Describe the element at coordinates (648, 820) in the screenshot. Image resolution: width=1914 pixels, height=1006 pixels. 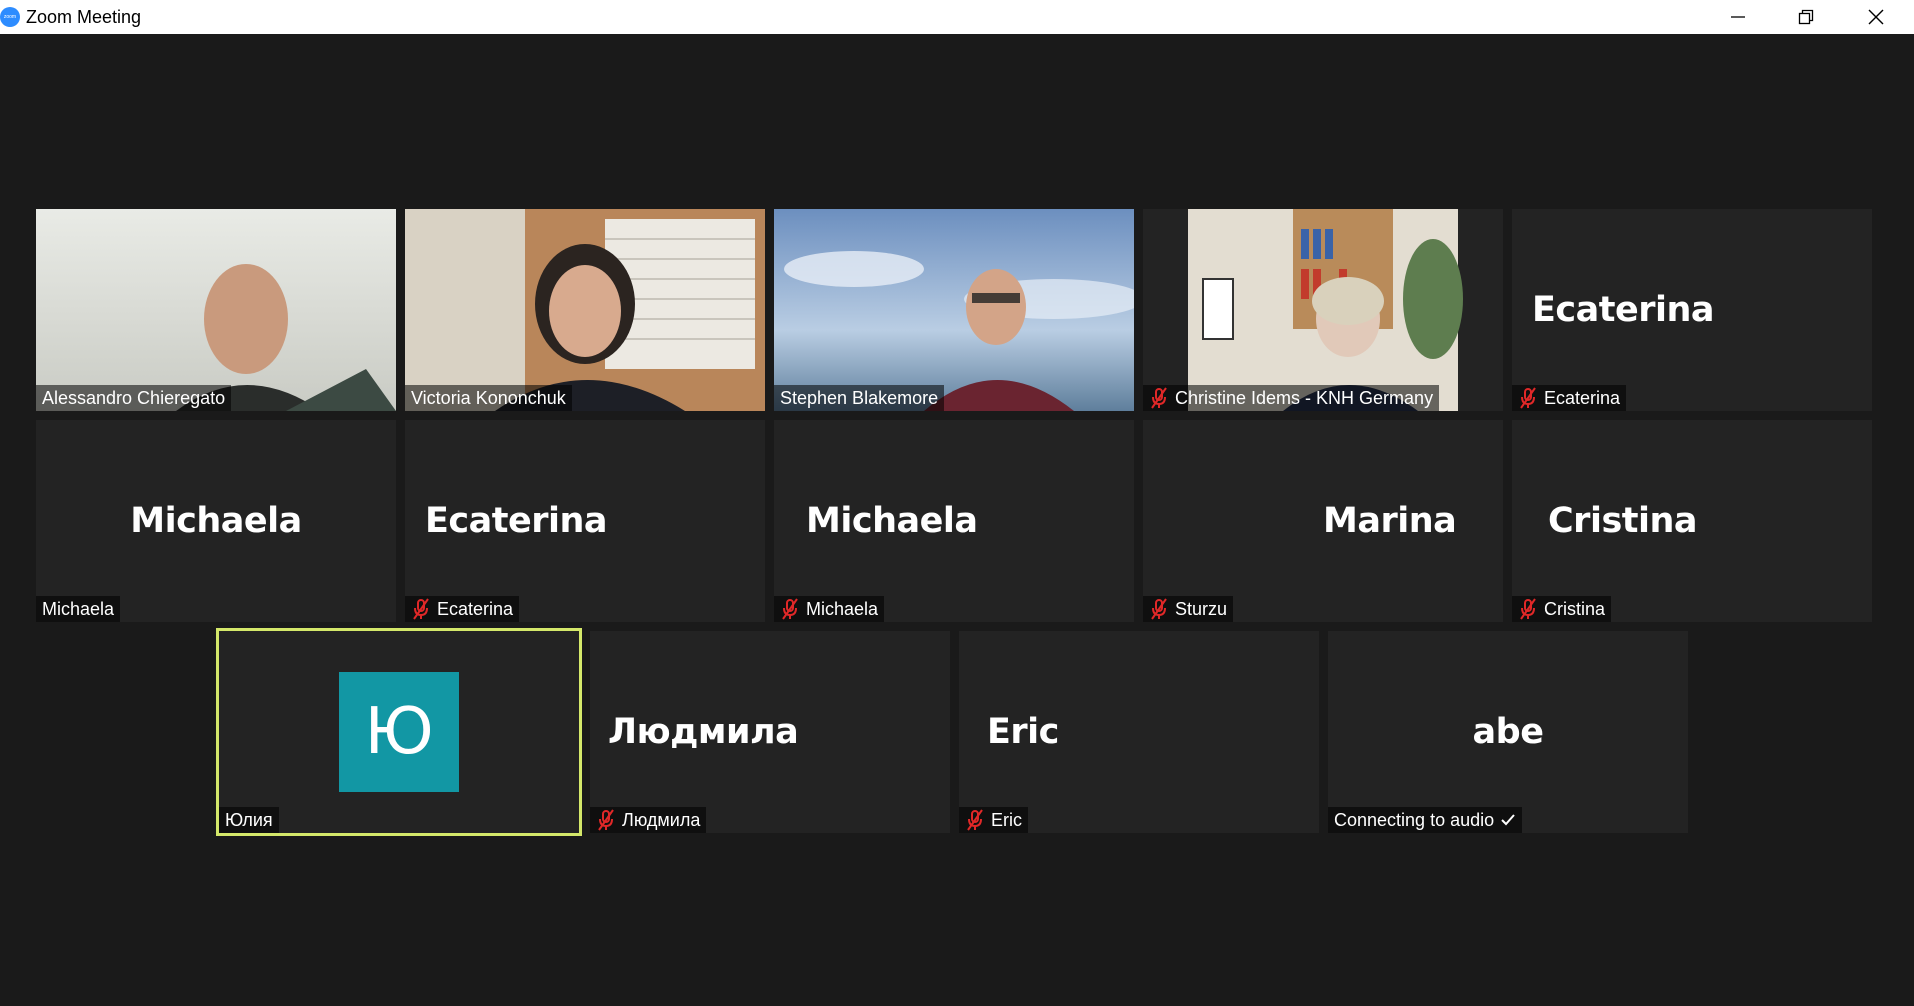
I see `participant-name-label: Людмила` at that location.